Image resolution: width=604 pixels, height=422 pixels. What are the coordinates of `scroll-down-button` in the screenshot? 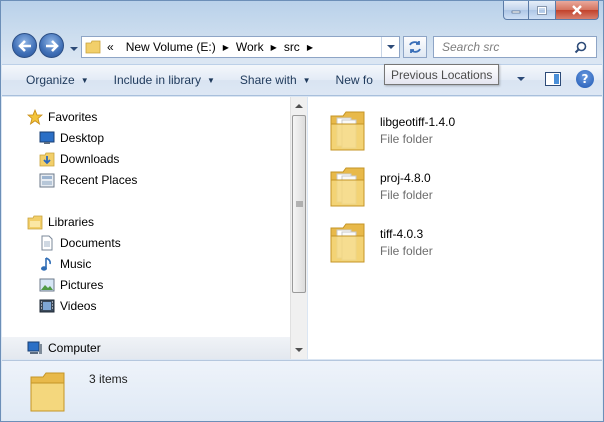 It's located at (299, 350).